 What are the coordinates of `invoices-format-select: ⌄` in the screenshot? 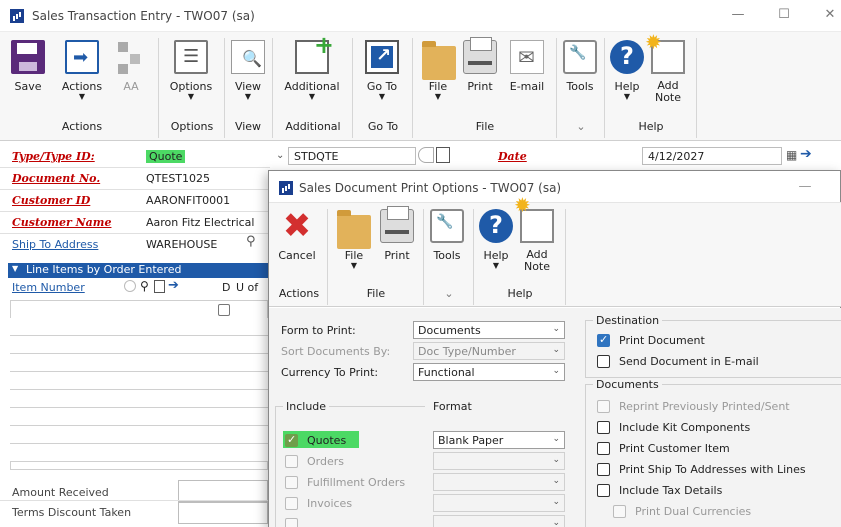 It's located at (499, 503).